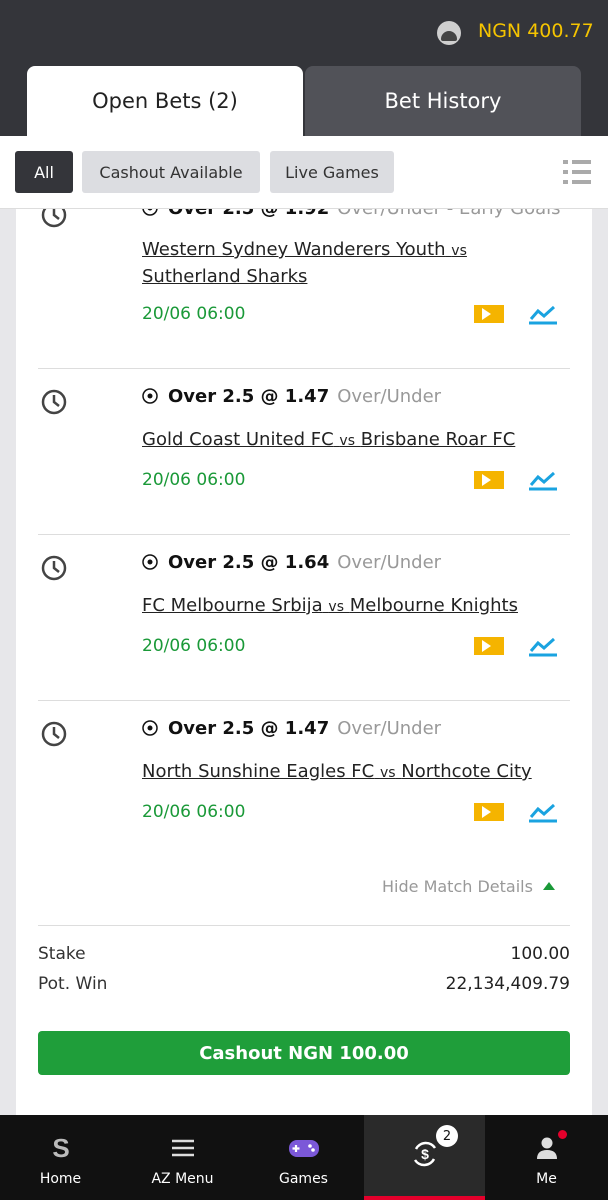 The image size is (608, 1200). Describe the element at coordinates (249, 562) in the screenshot. I see `selection: Over 2.5 @ 1.64` at that location.